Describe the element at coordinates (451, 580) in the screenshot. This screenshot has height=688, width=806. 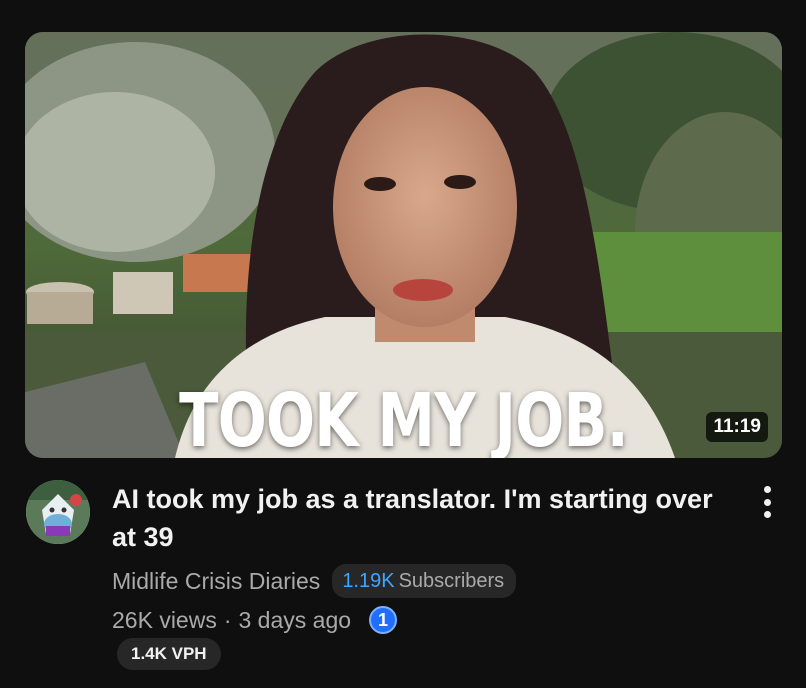
I see `subscriber-label: Subscribers` at that location.